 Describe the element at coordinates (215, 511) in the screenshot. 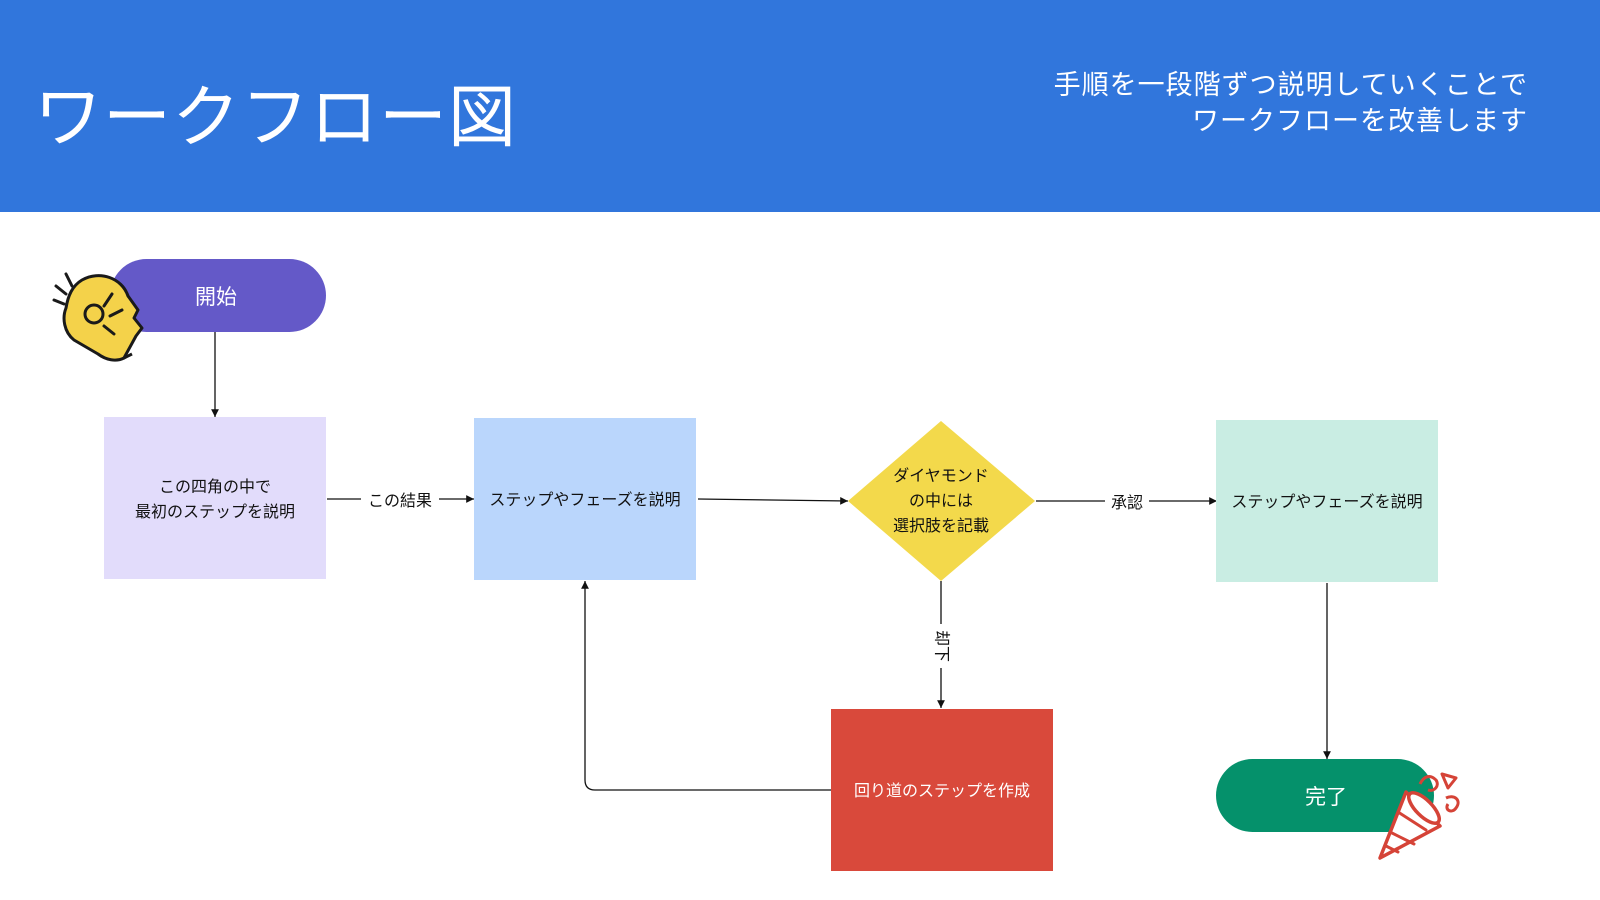

I see `step1-label-line2: 最初のステップを説明` at that location.